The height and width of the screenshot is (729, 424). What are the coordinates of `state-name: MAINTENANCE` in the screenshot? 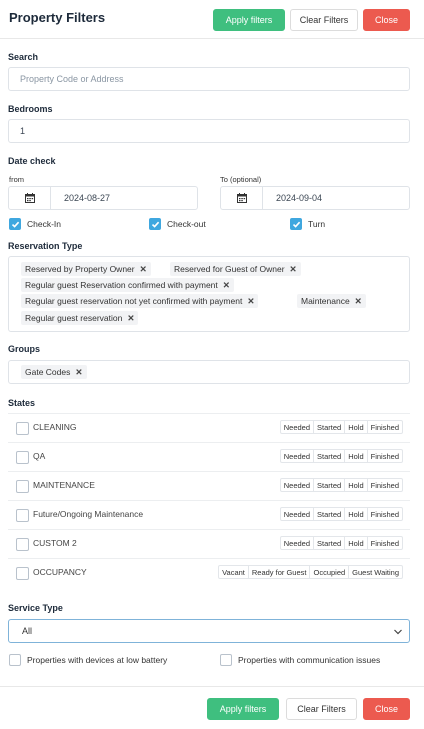 It's located at (64, 485).